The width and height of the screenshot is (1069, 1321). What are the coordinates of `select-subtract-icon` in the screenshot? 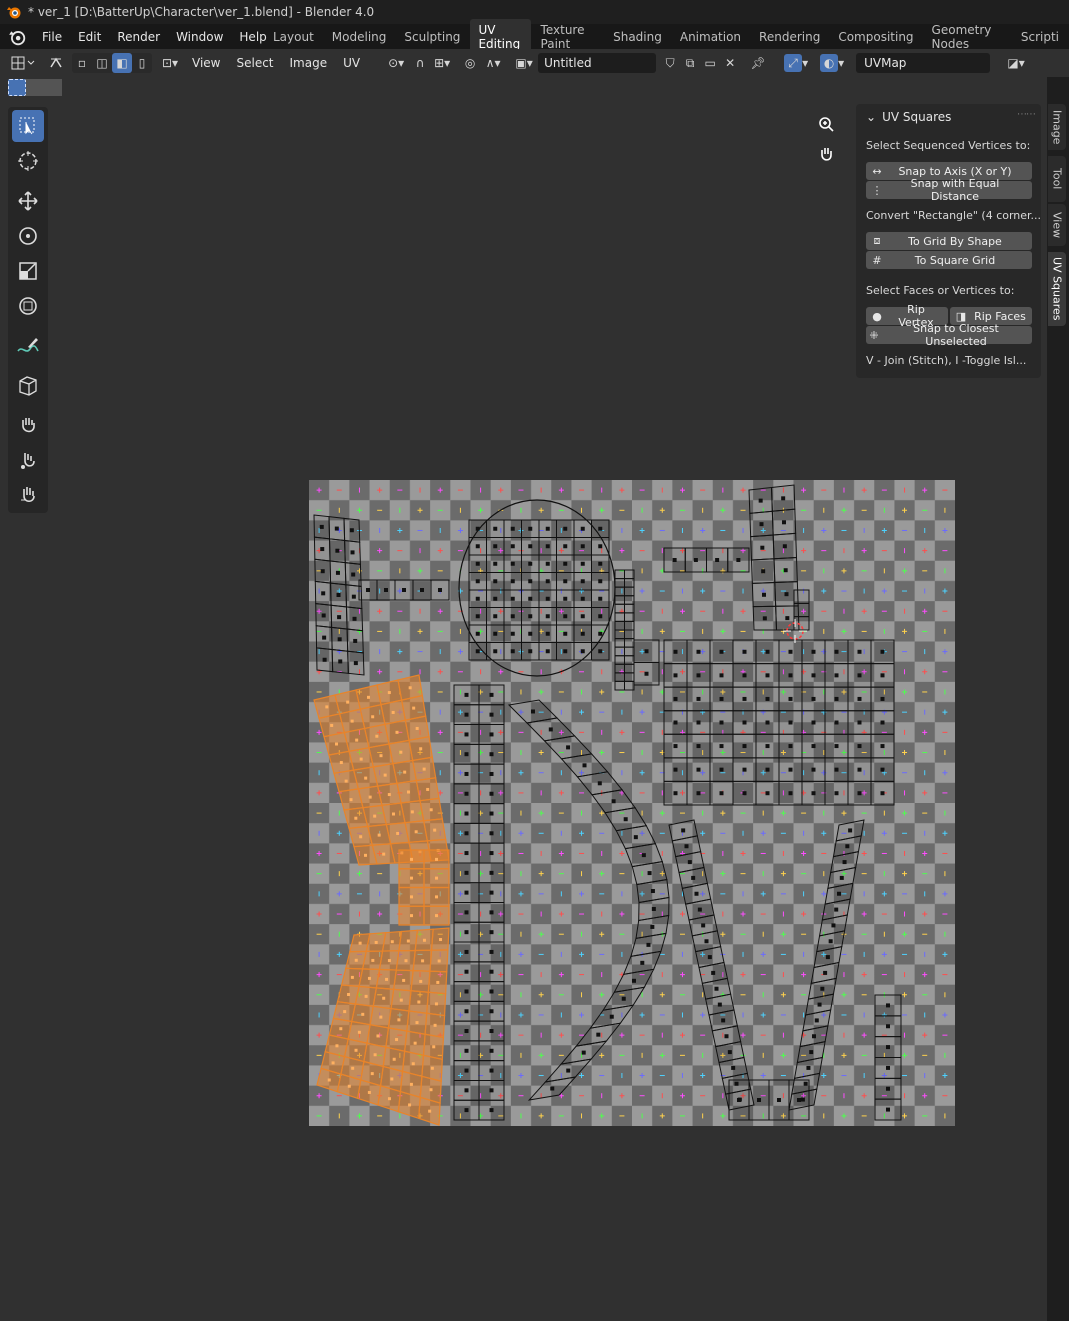 It's located at (53, 87).